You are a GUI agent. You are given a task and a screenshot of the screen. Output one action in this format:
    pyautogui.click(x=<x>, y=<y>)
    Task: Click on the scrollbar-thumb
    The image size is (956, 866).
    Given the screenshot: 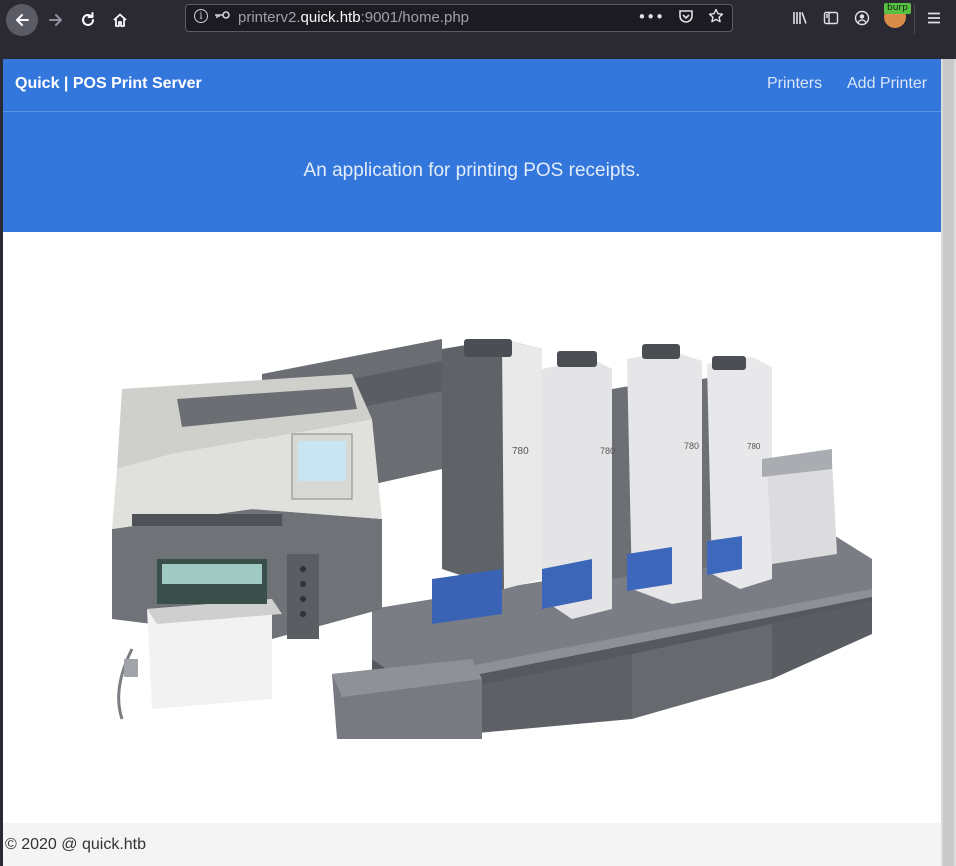 What is the action you would take?
    pyautogui.click(x=948, y=462)
    